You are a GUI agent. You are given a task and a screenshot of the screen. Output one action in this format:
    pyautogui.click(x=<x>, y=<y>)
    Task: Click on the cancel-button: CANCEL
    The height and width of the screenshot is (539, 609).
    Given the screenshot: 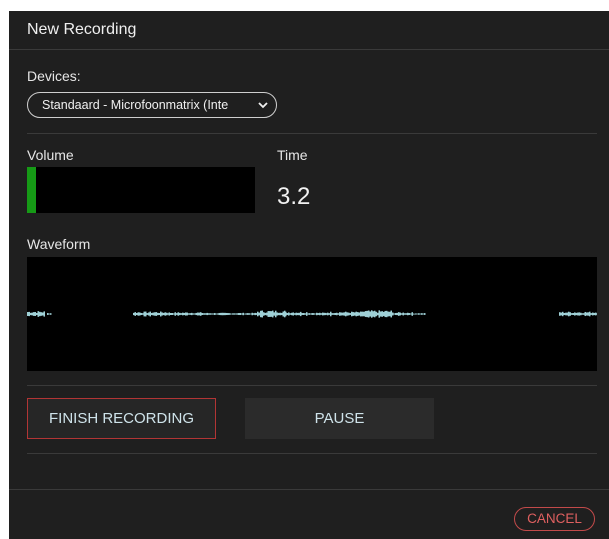 What is the action you would take?
    pyautogui.click(x=554, y=519)
    